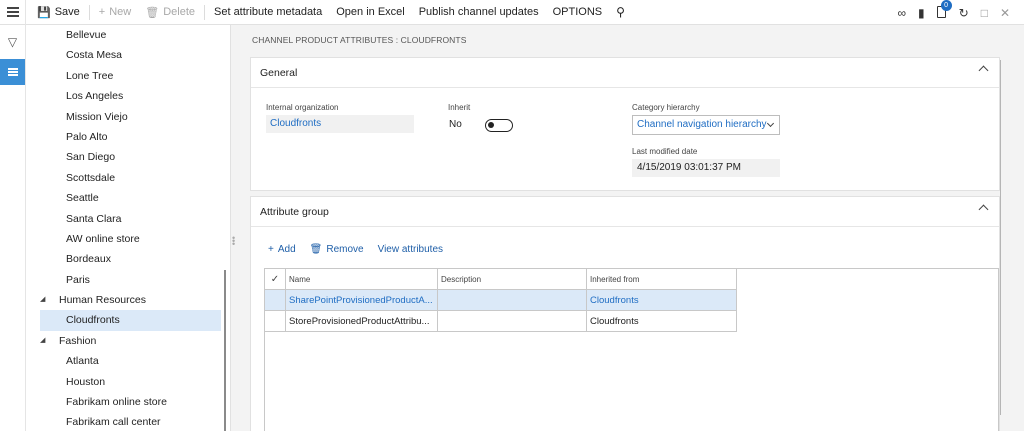 This screenshot has width=1024, height=431. Describe the element at coordinates (964, 13) in the screenshot. I see `refresh-icon: ↻` at that location.